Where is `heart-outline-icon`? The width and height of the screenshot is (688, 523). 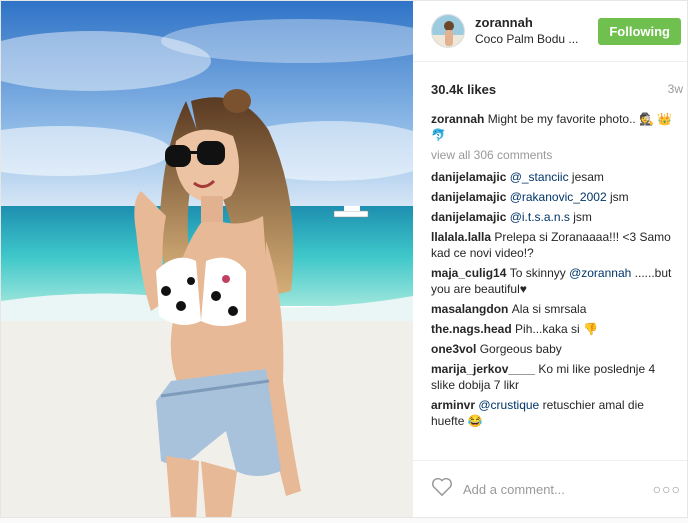
heart-outline-icon is located at coordinates (442, 489).